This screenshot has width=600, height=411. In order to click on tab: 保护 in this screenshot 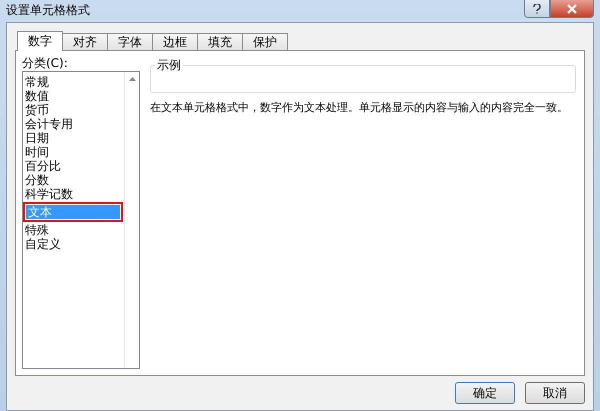, I will do `click(265, 41)`.